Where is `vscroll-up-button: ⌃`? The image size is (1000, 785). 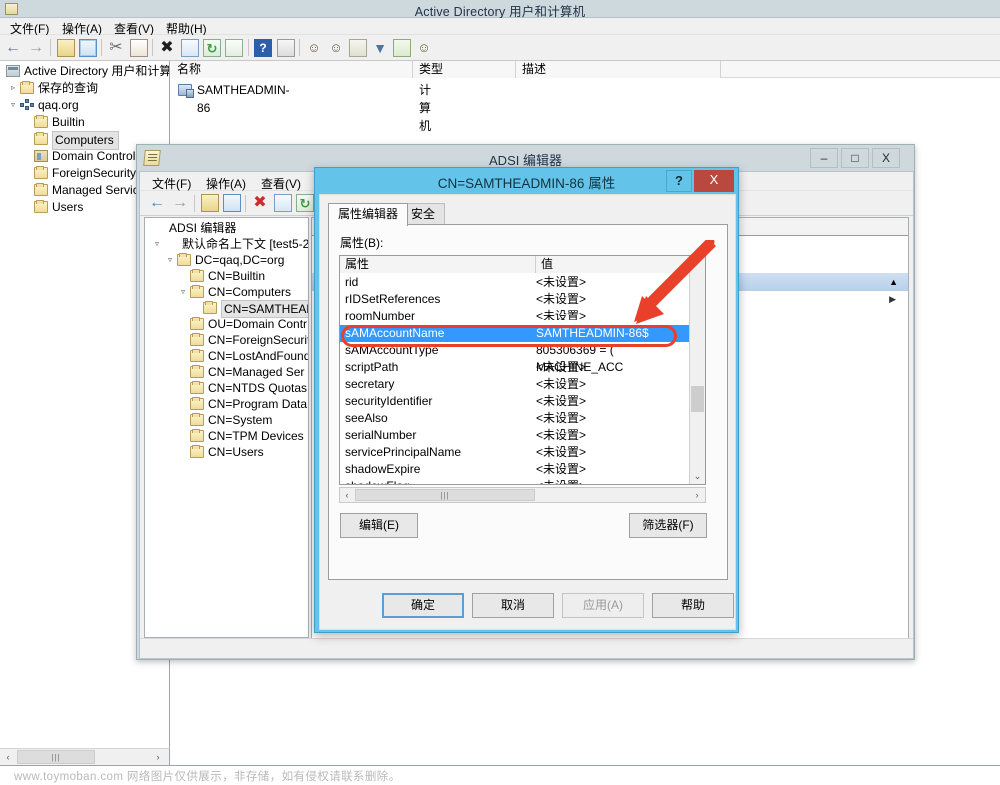
vscroll-up-button: ⌃ is located at coordinates (697, 264).